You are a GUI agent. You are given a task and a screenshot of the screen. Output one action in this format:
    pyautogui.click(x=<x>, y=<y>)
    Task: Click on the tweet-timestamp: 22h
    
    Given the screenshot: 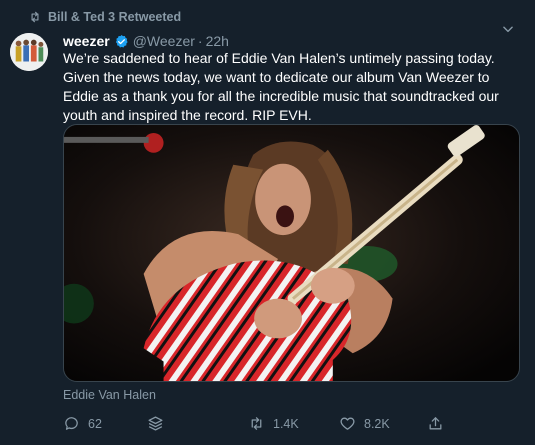 What is the action you would take?
    pyautogui.click(x=217, y=41)
    